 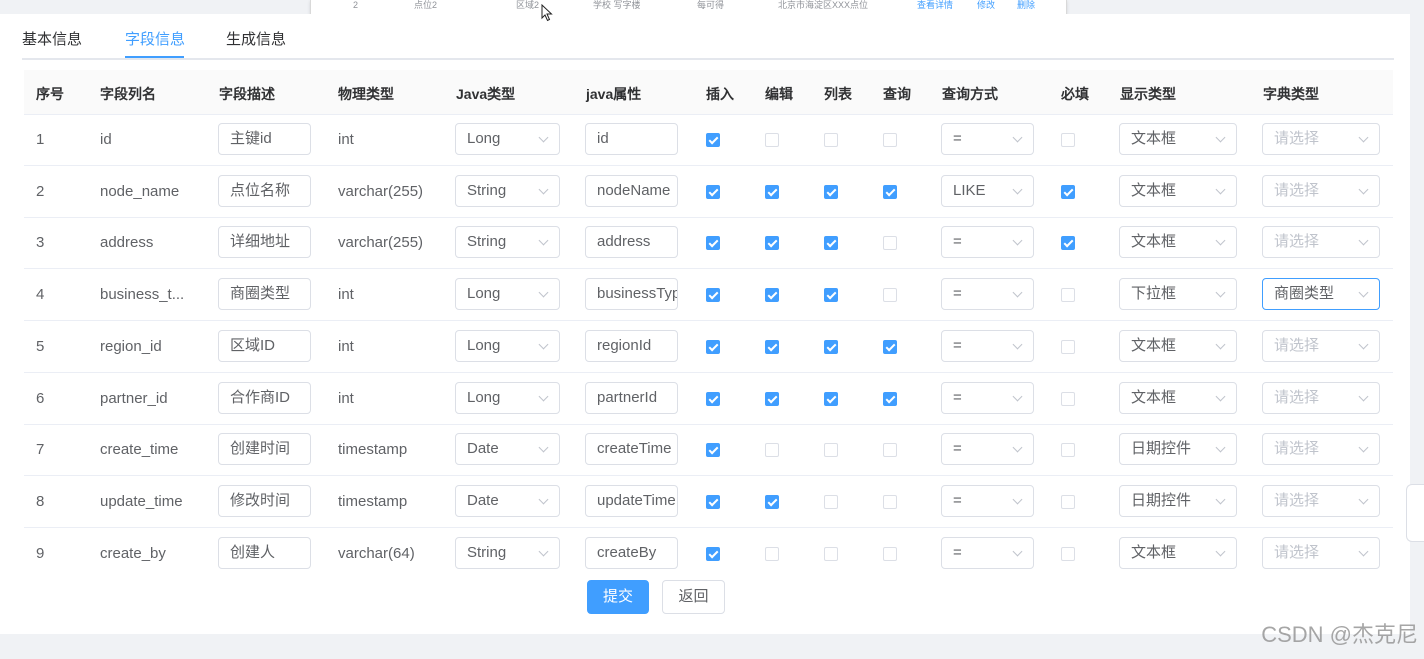 I want to click on field-description-input: 详细地址, so click(x=264, y=242).